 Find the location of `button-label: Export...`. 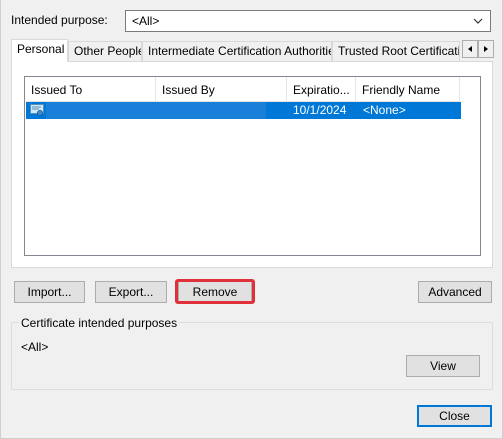

button-label: Export... is located at coordinates (131, 292).